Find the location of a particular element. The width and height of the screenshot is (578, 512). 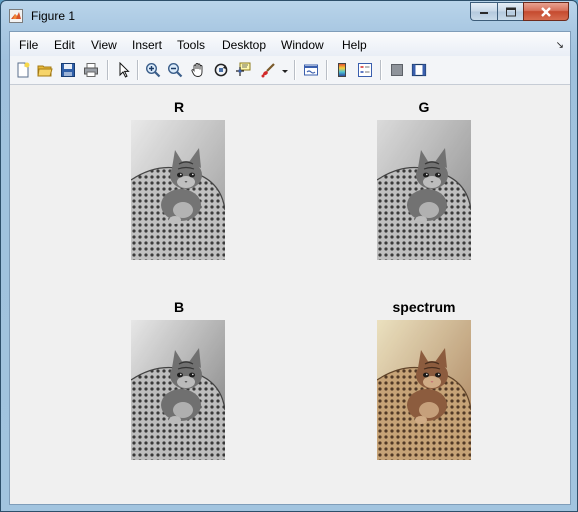

menu-window: Window is located at coordinates (302, 45).